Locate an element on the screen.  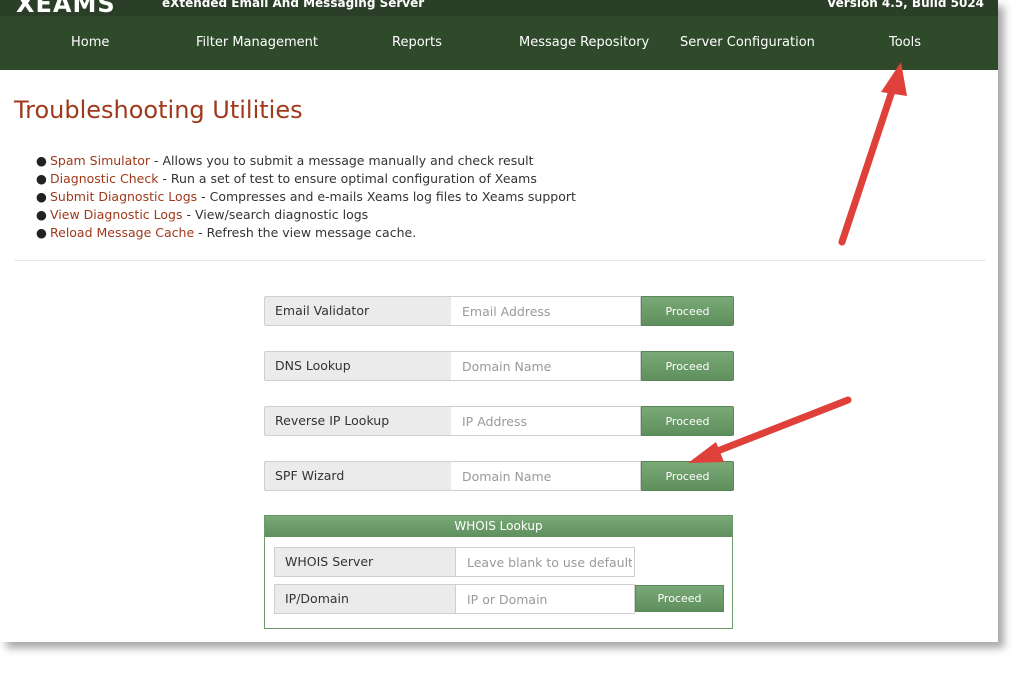
utility-description: - Refresh the view message cache. is located at coordinates (305, 232).